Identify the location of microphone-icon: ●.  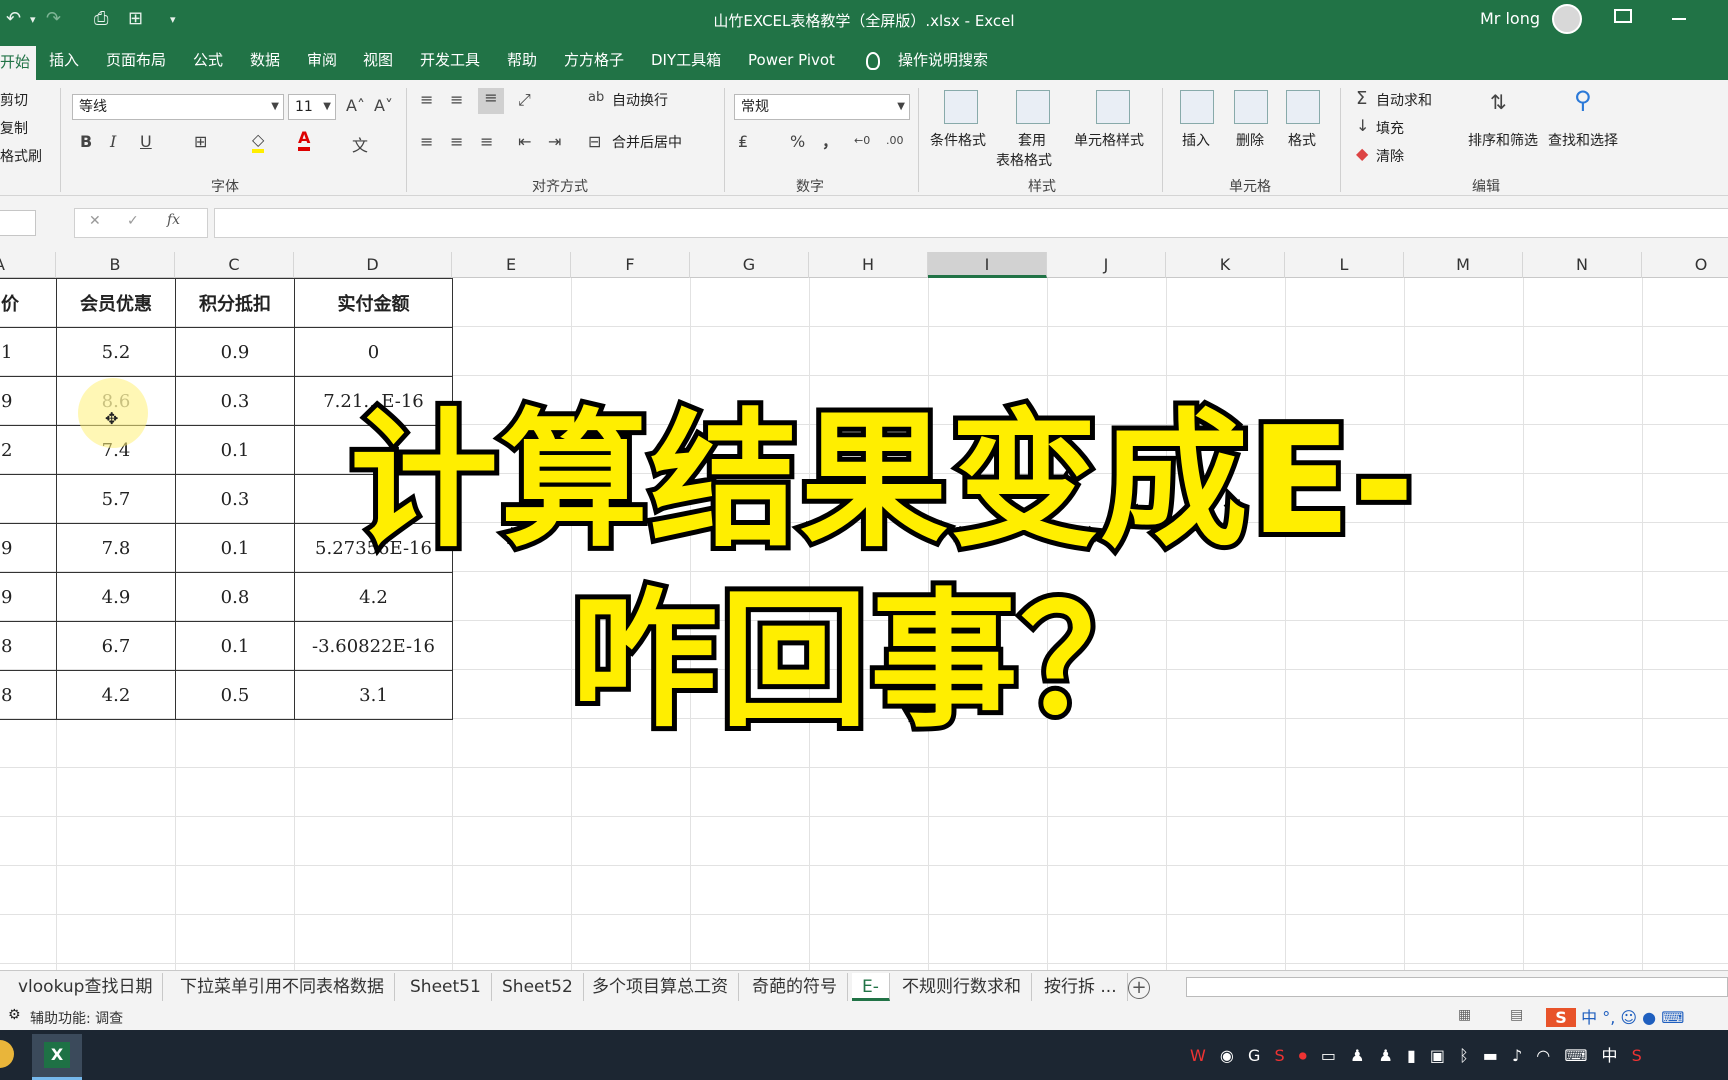
(1649, 1017).